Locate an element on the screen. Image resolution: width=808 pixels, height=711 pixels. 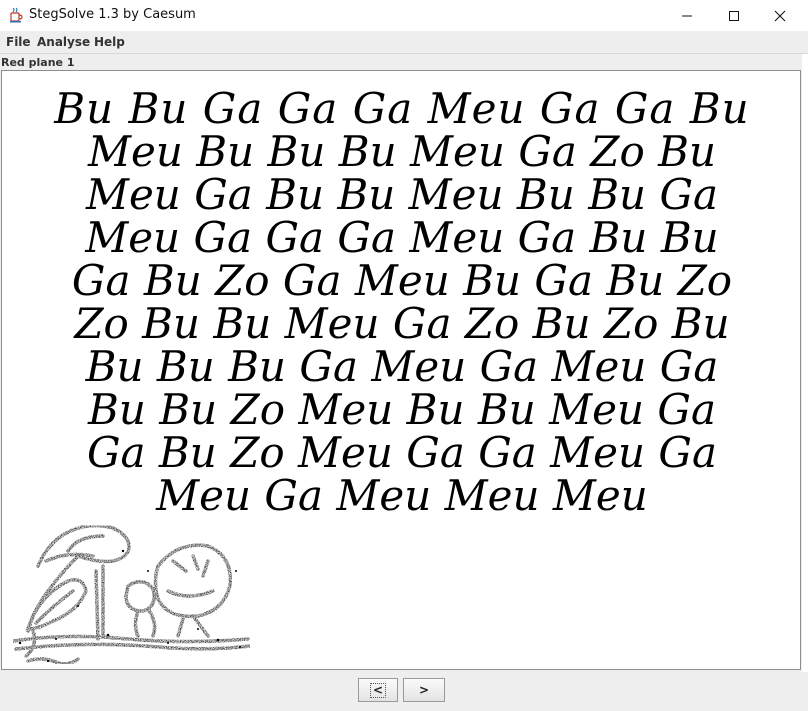
maximize-button is located at coordinates (734, 15).